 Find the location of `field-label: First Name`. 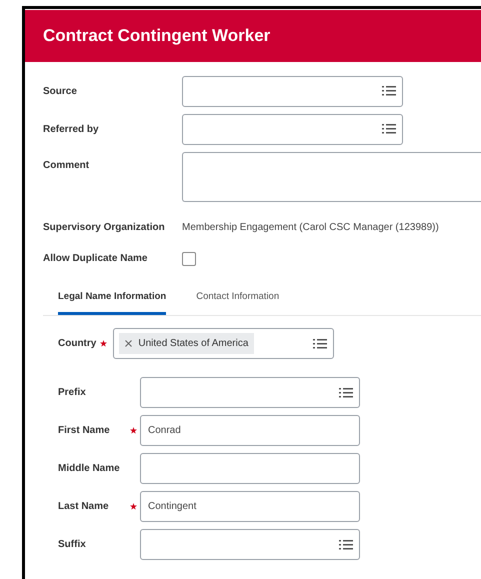

field-label: First Name is located at coordinates (84, 431).